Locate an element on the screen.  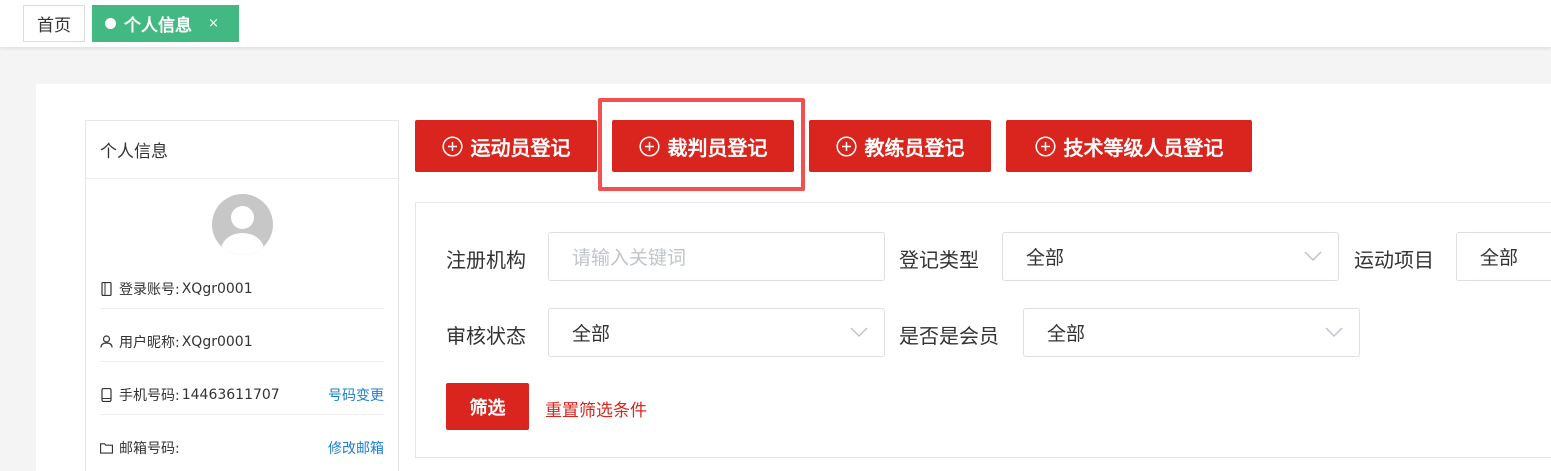
change-email-link: 修改邮箱 is located at coordinates (356, 448).